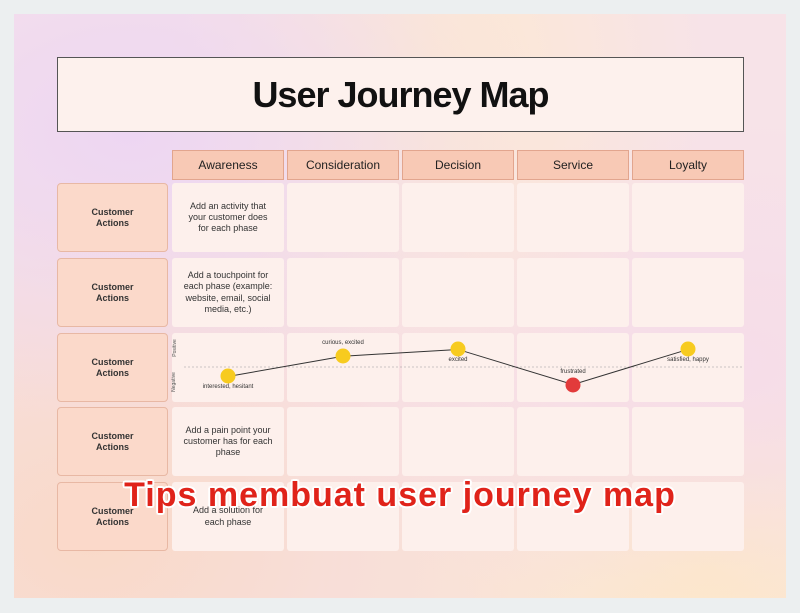 The image size is (800, 613). Describe the element at coordinates (173, 382) in the screenshot. I see `negative-axis-label: Negative` at that location.